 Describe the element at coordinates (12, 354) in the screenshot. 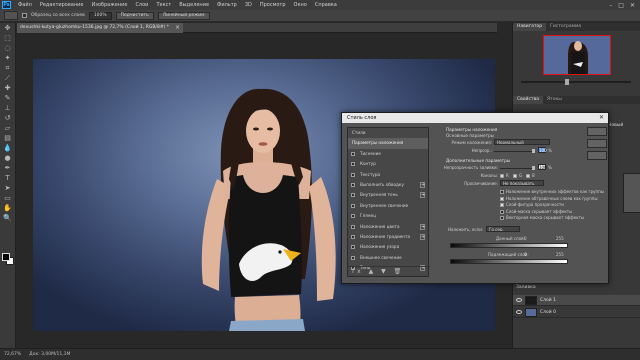

I see `zoom-level: 72,67%` at that location.